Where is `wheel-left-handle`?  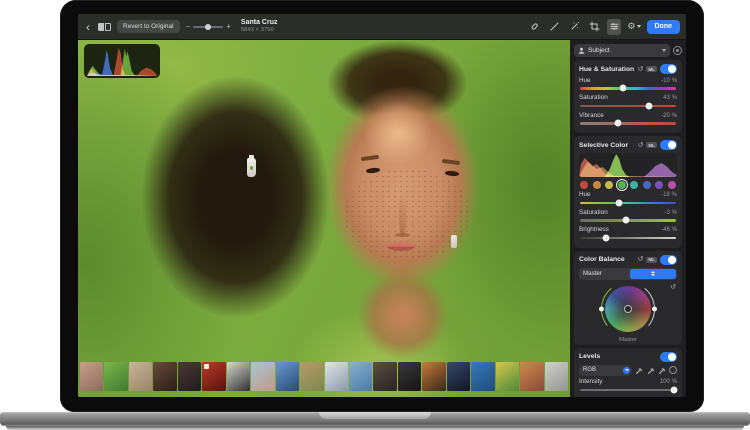 wheel-left-handle is located at coordinates (601, 308).